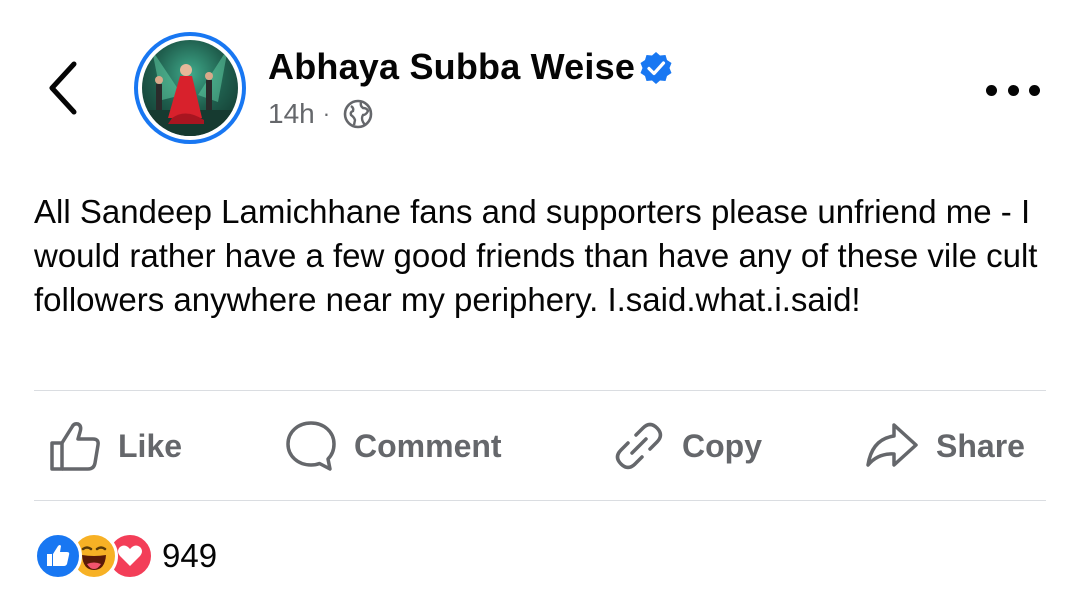 Image resolution: width=1080 pixels, height=595 pixels. I want to click on share-arrow-icon, so click(892, 445).